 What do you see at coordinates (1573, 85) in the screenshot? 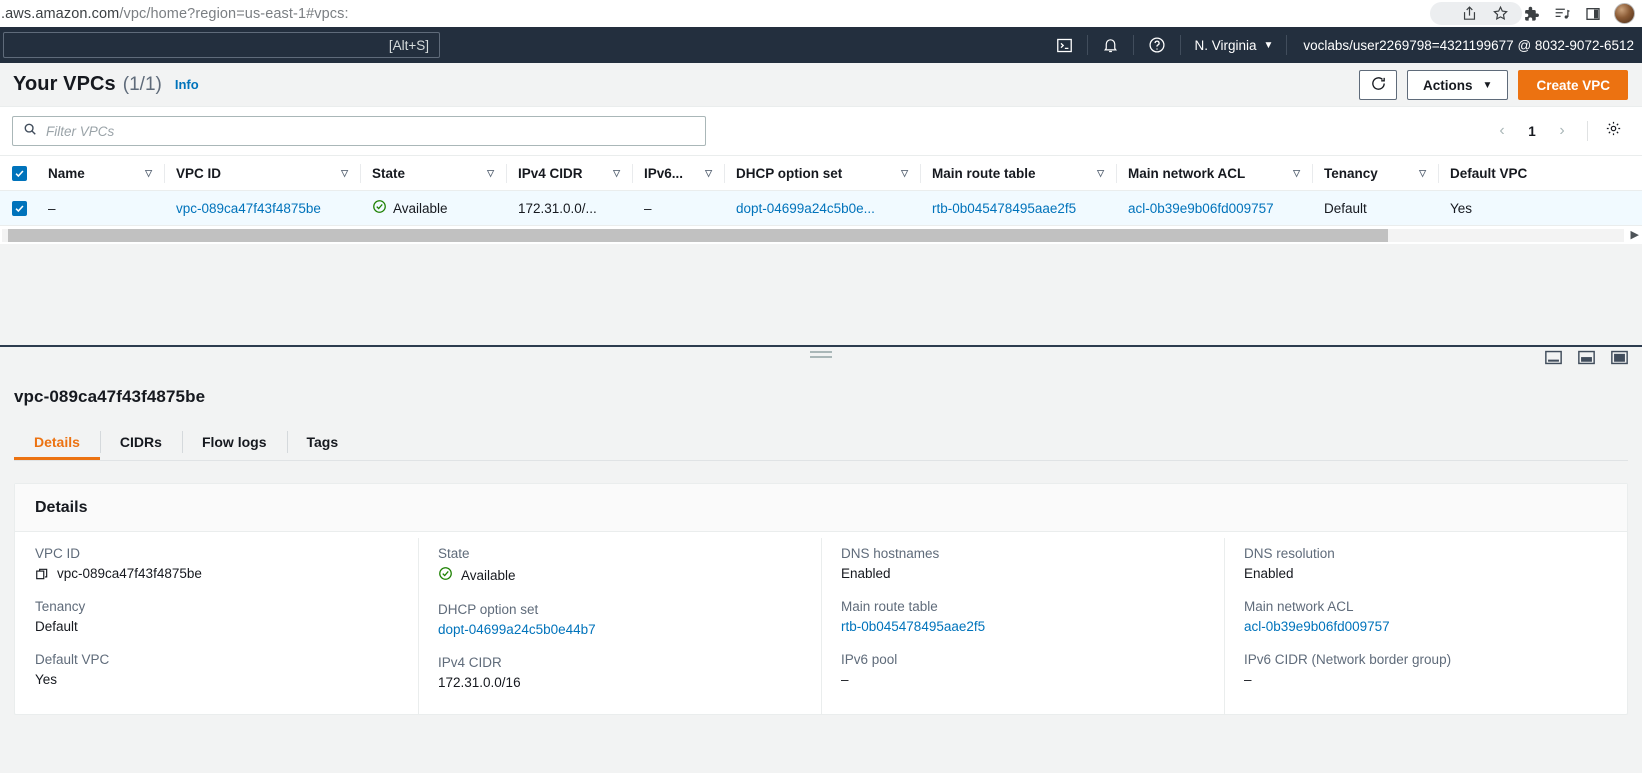
I see `create-vpc-button: Create VPC` at bounding box center [1573, 85].